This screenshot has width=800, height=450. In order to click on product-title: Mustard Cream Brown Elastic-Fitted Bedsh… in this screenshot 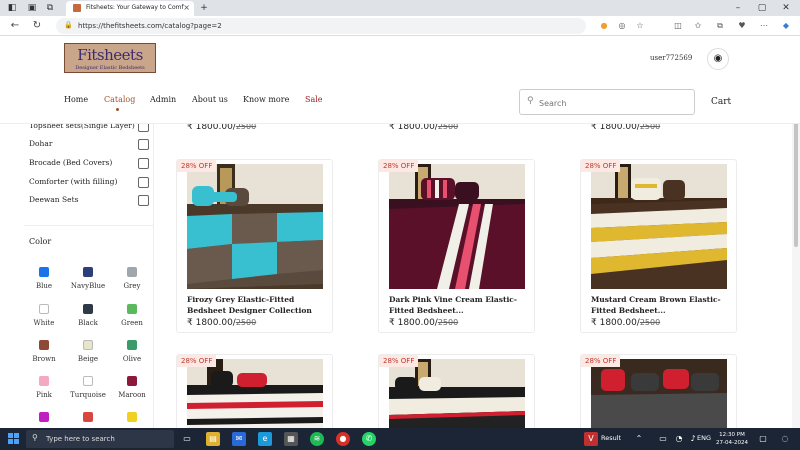, I will do `click(661, 305)`.